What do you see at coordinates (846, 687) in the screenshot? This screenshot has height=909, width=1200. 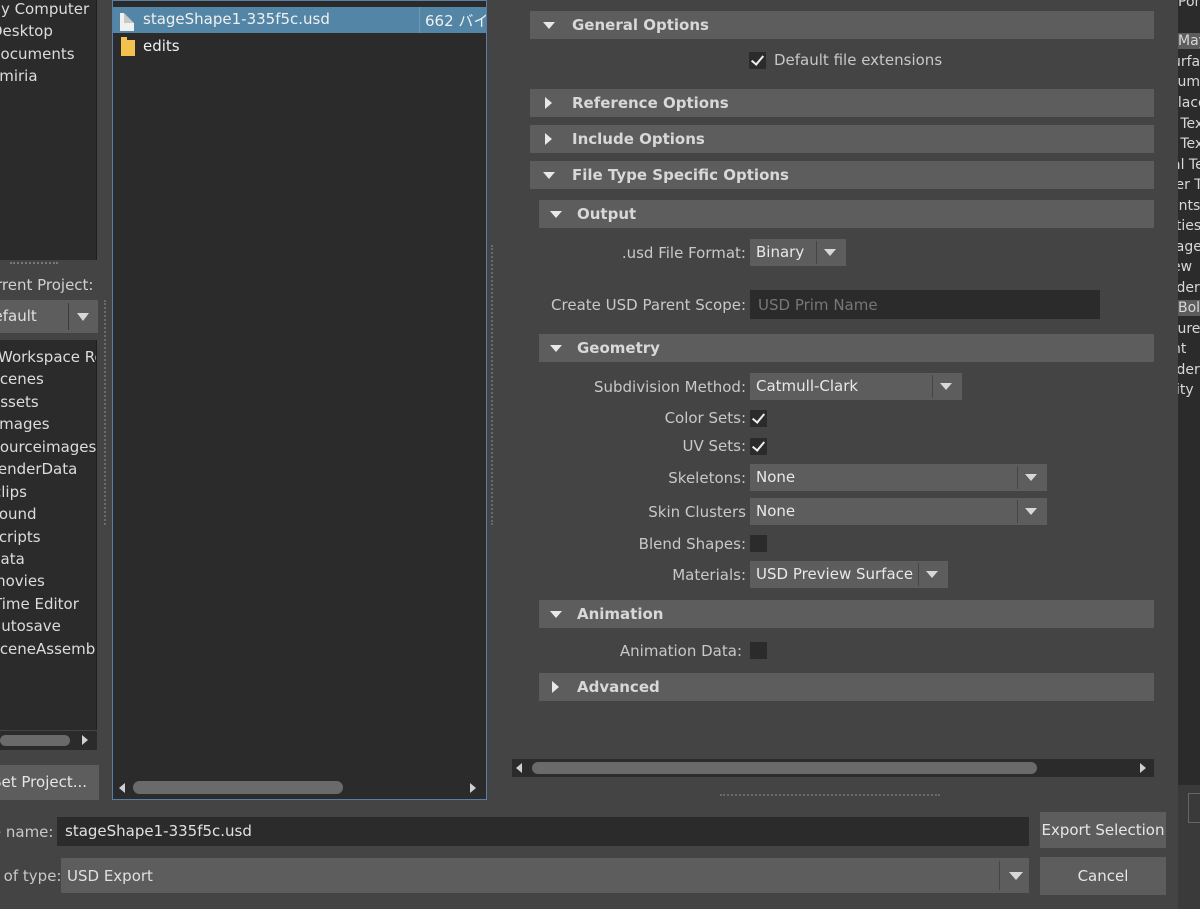 I see `section-advanced: Advanced` at bounding box center [846, 687].